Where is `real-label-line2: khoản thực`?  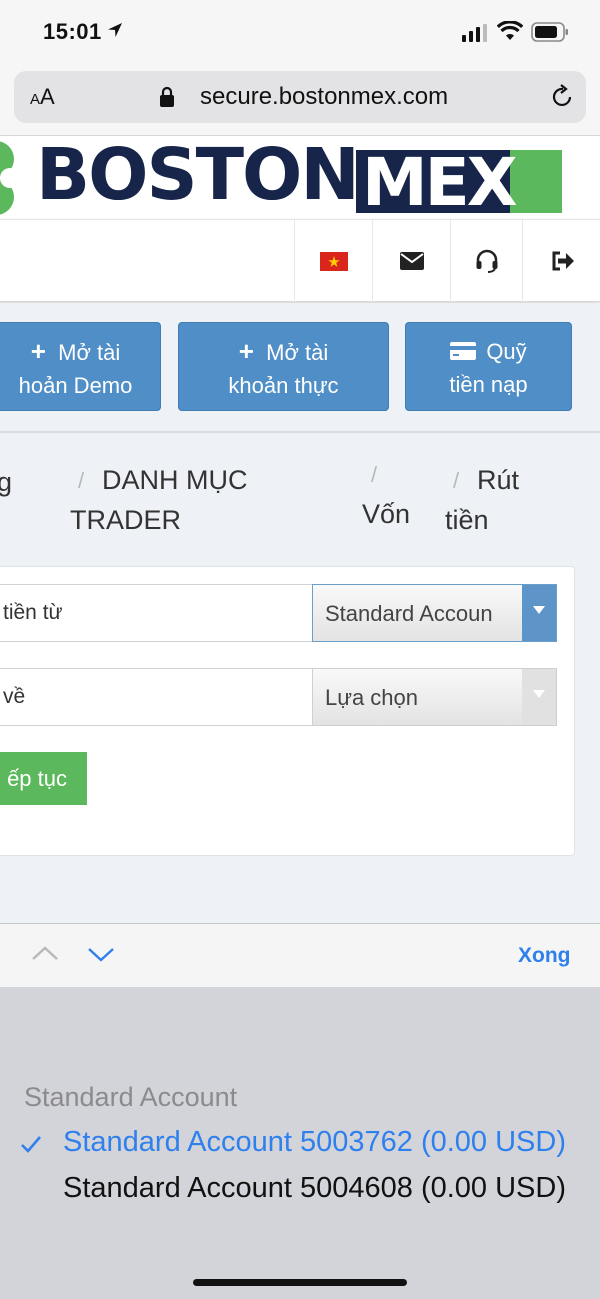 real-label-line2: khoản thực is located at coordinates (283, 385).